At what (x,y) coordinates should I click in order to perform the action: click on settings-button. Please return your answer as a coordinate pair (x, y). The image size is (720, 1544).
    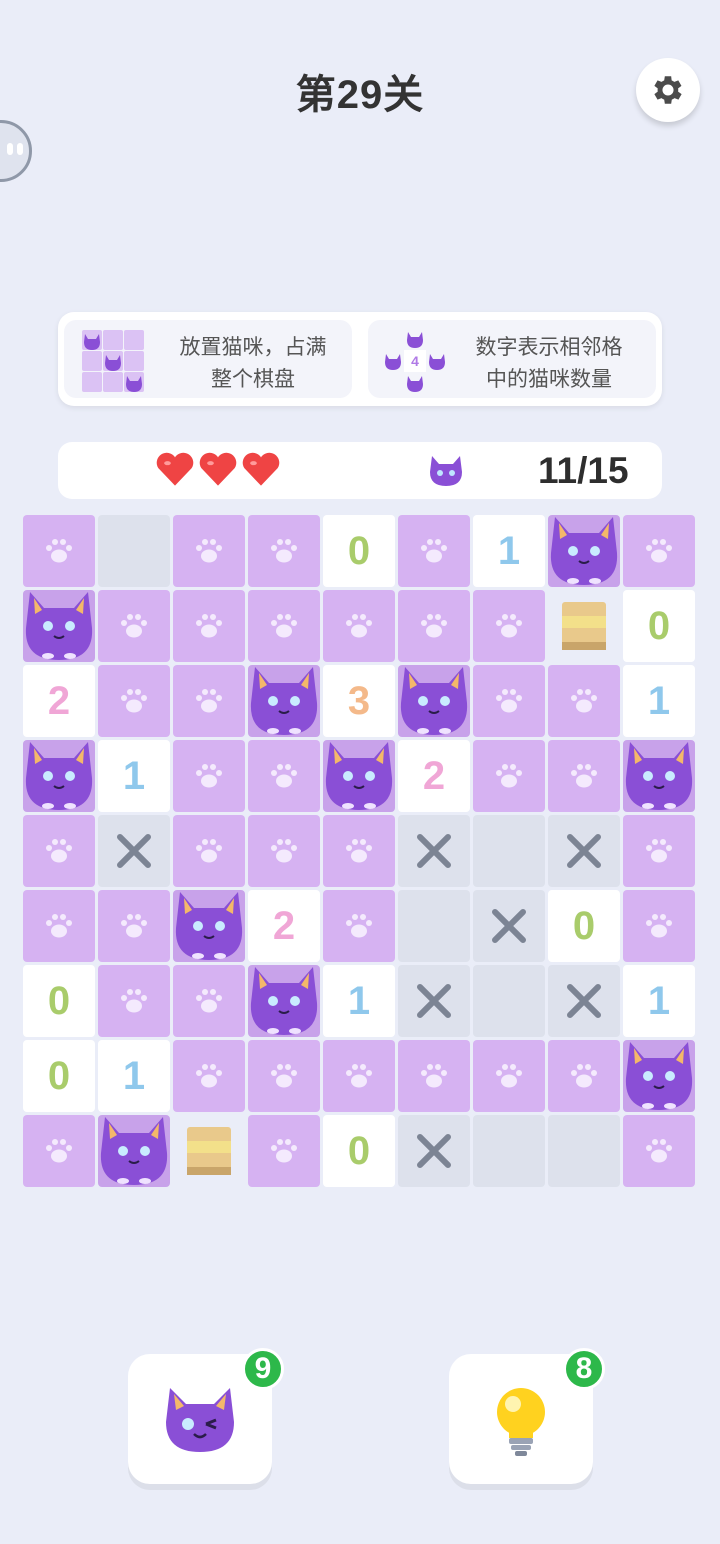
    Looking at the image, I should click on (668, 90).